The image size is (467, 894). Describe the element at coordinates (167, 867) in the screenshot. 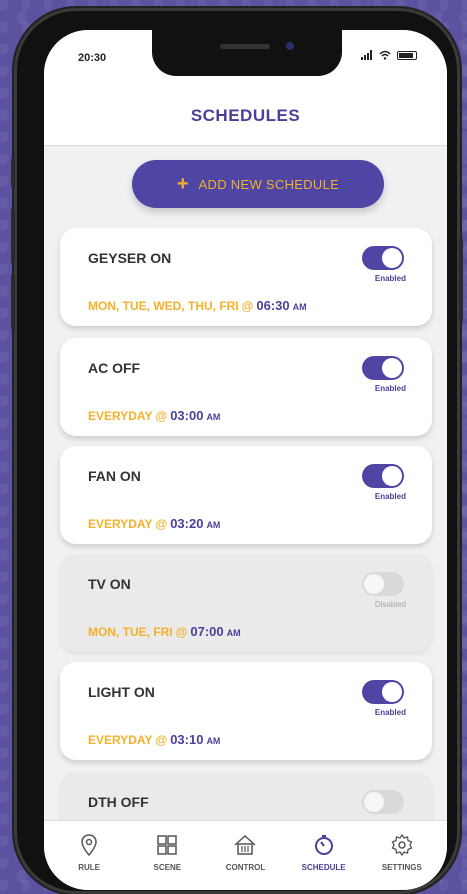

I see `tab-label: SCENE` at that location.